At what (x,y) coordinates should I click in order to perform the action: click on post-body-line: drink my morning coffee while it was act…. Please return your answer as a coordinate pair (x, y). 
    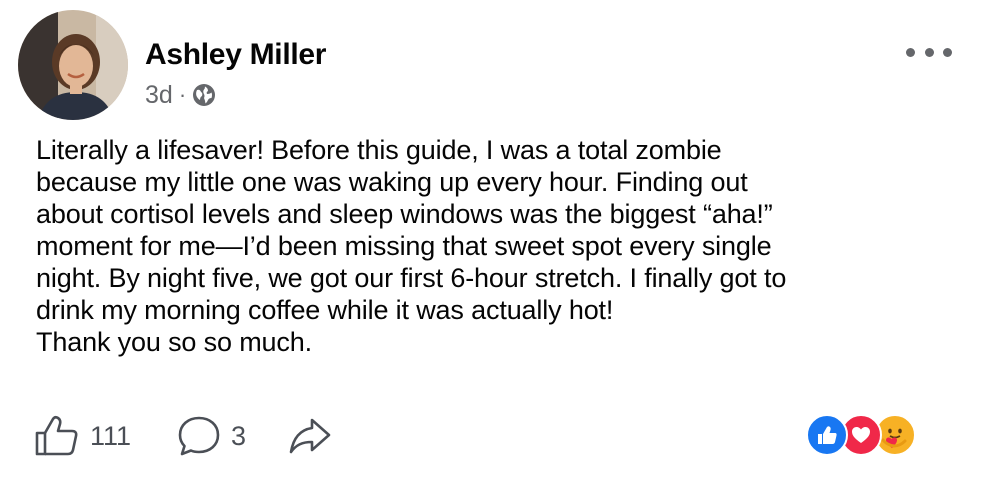
    Looking at the image, I should click on (325, 310).